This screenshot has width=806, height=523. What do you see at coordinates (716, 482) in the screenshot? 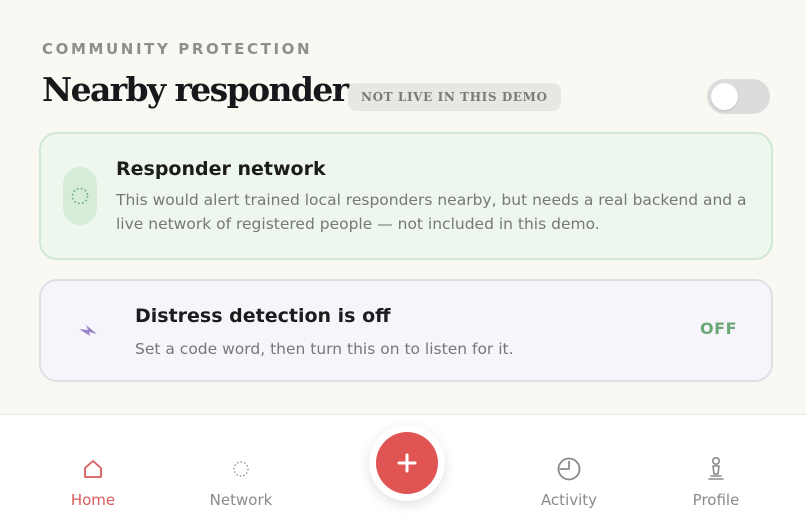
I see `nav-item-profile: Profile` at bounding box center [716, 482].